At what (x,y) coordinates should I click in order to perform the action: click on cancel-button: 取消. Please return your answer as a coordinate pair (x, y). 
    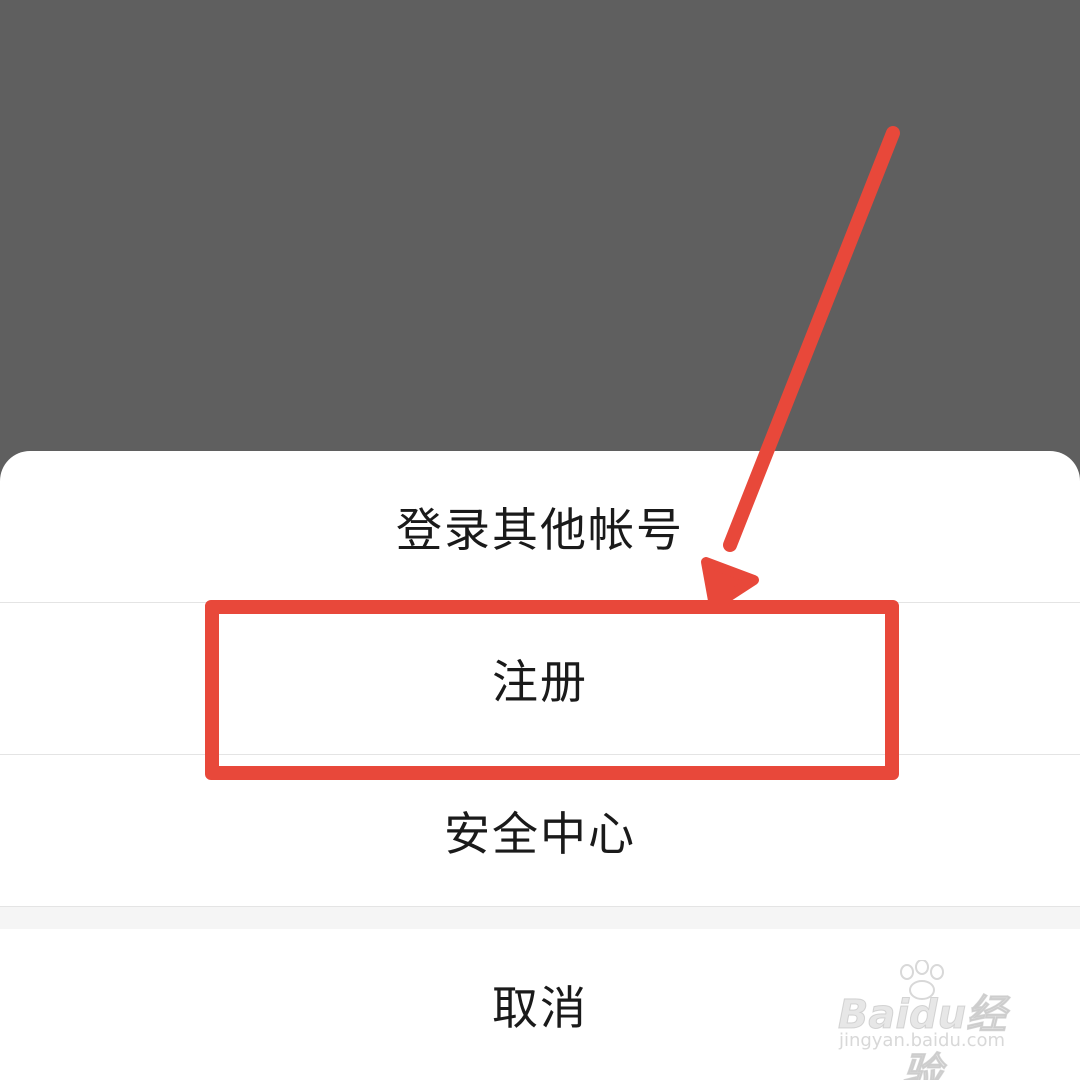
    Looking at the image, I should click on (540, 1004).